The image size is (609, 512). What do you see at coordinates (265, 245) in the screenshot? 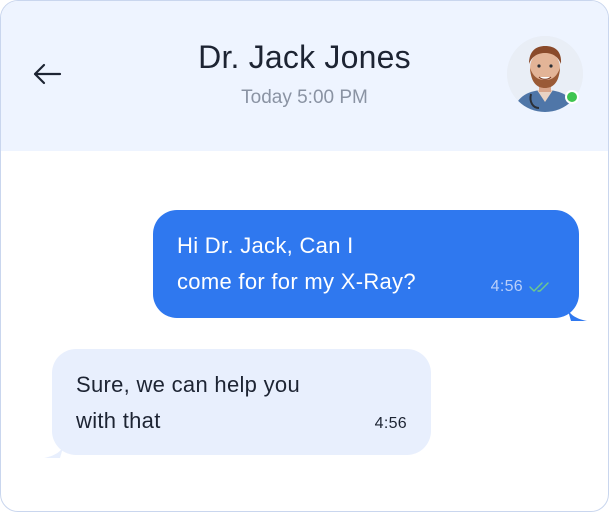
I see `message-text-line: Hi Dr. Jack, Can I` at bounding box center [265, 245].